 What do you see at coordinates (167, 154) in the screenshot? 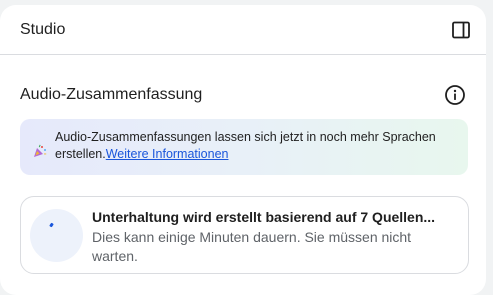
I see `learn-more-link: Weitere Informationen` at bounding box center [167, 154].